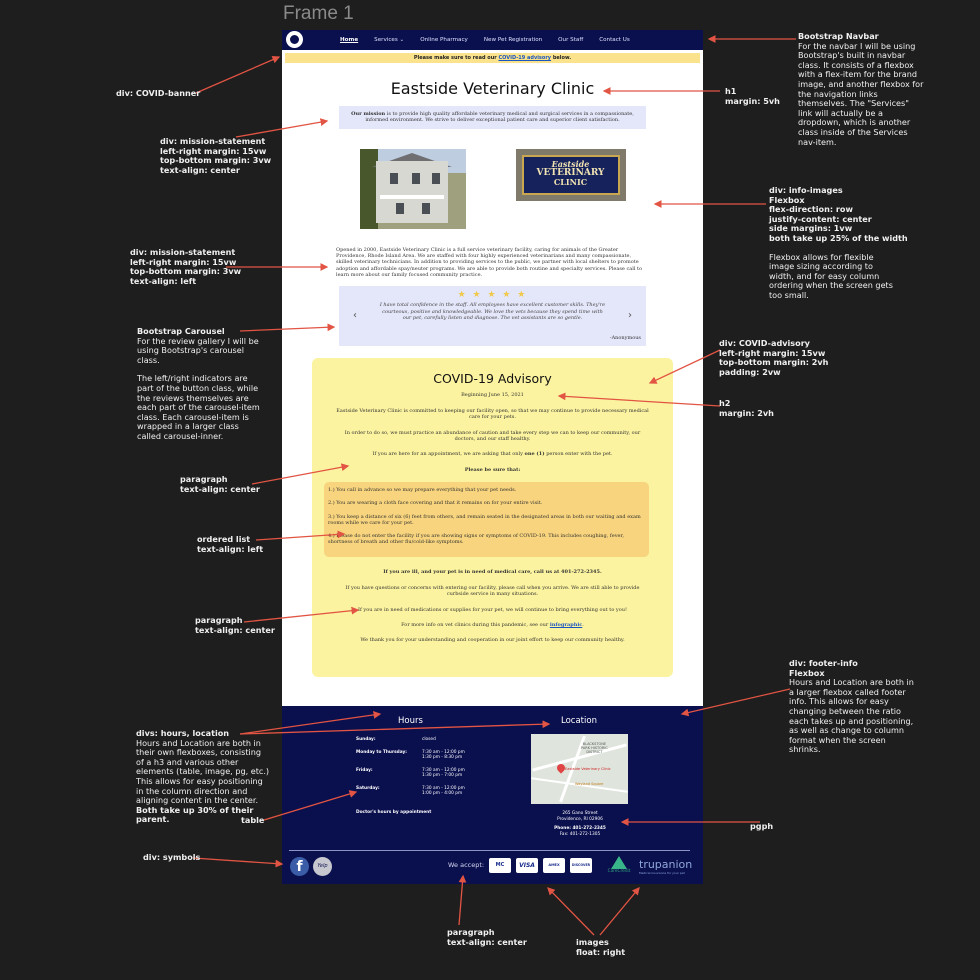 The width and height of the screenshot is (980, 980). Describe the element at coordinates (158, 93) in the screenshot. I see `annotation-covid-banner: div: COVID-banner` at that location.